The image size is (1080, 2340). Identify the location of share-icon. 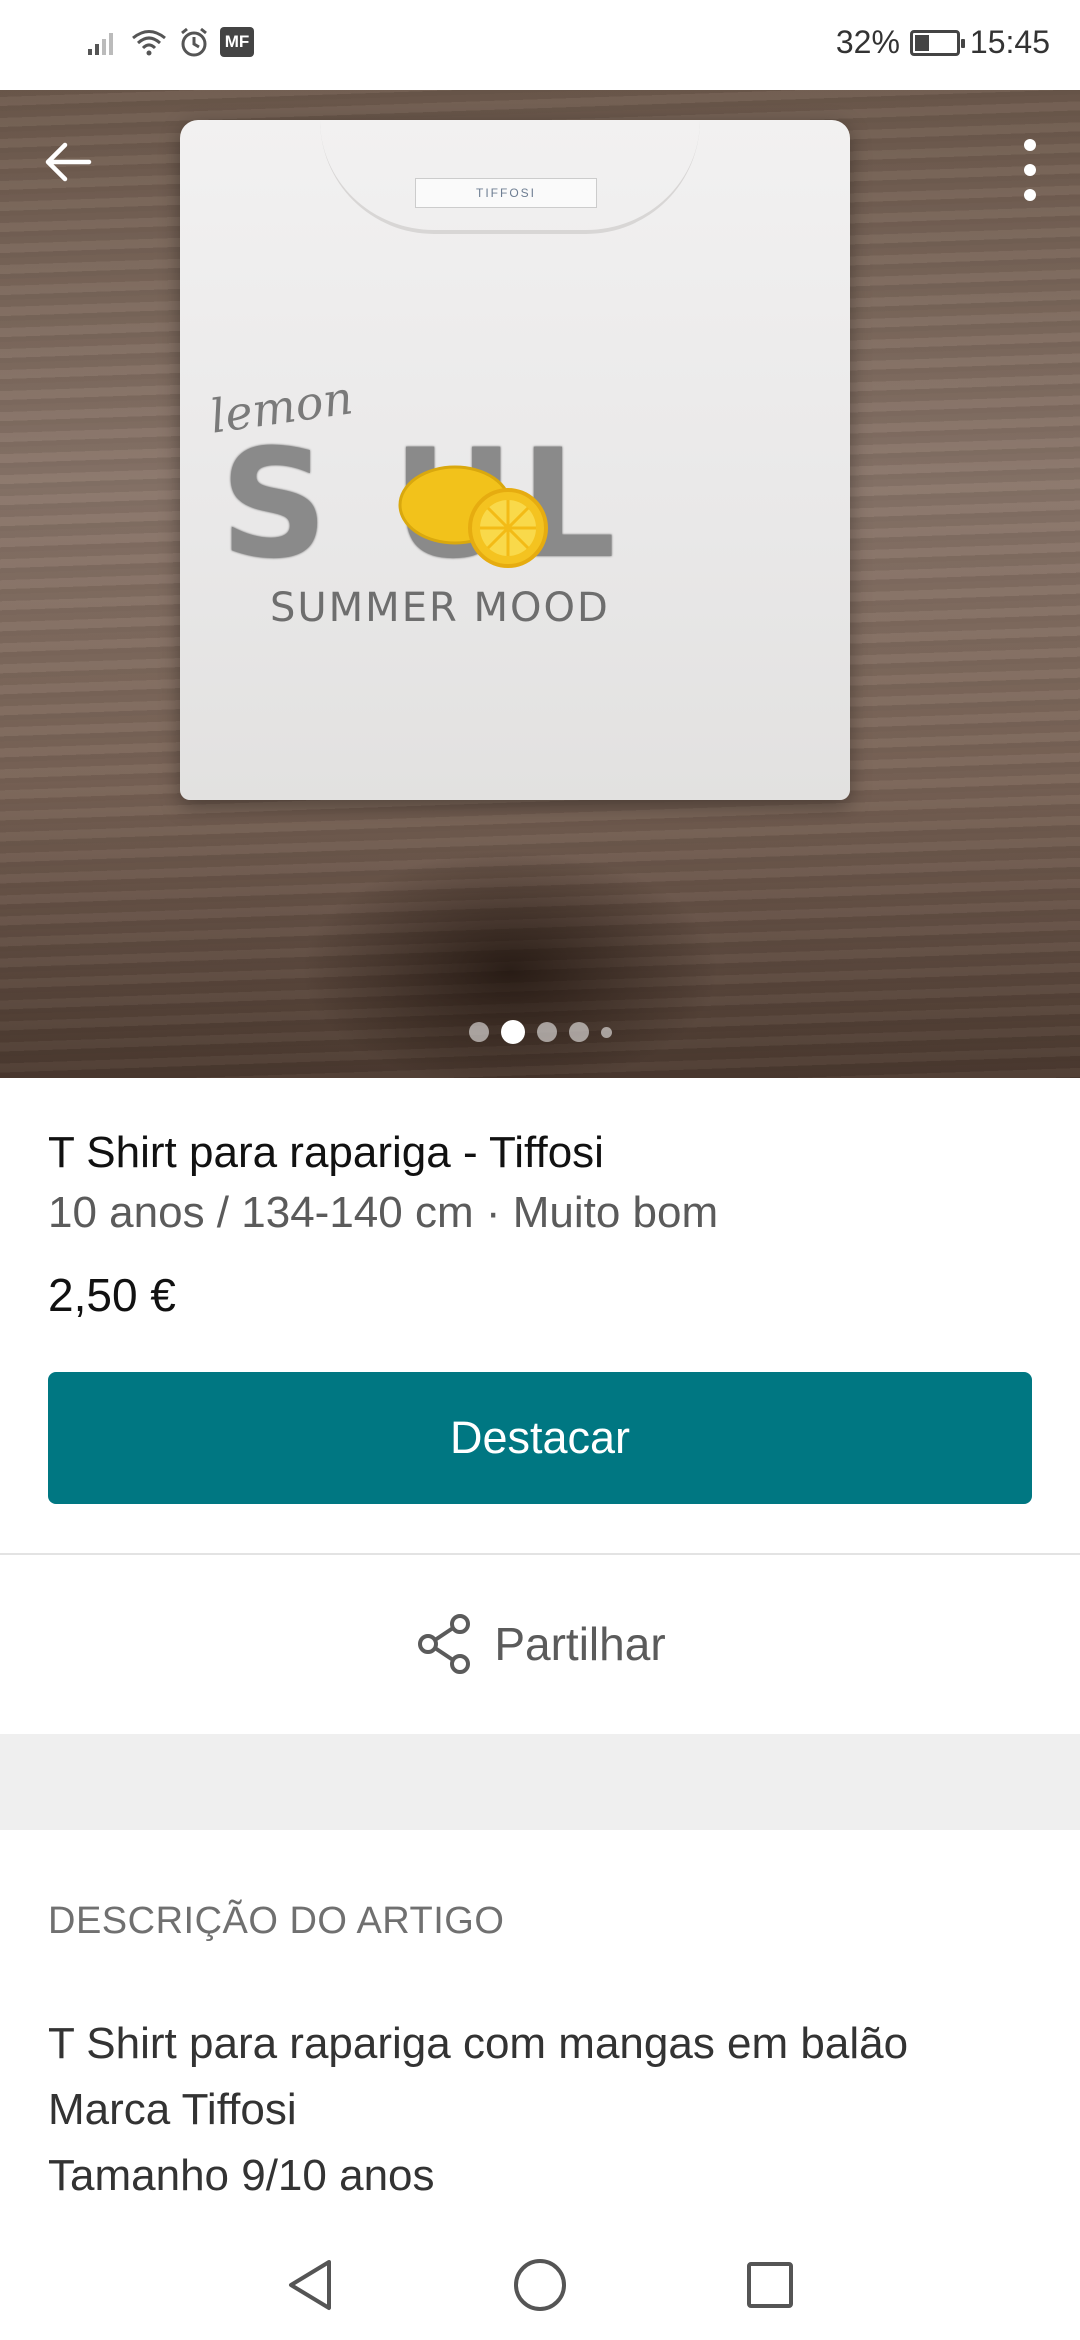
(444, 1644).